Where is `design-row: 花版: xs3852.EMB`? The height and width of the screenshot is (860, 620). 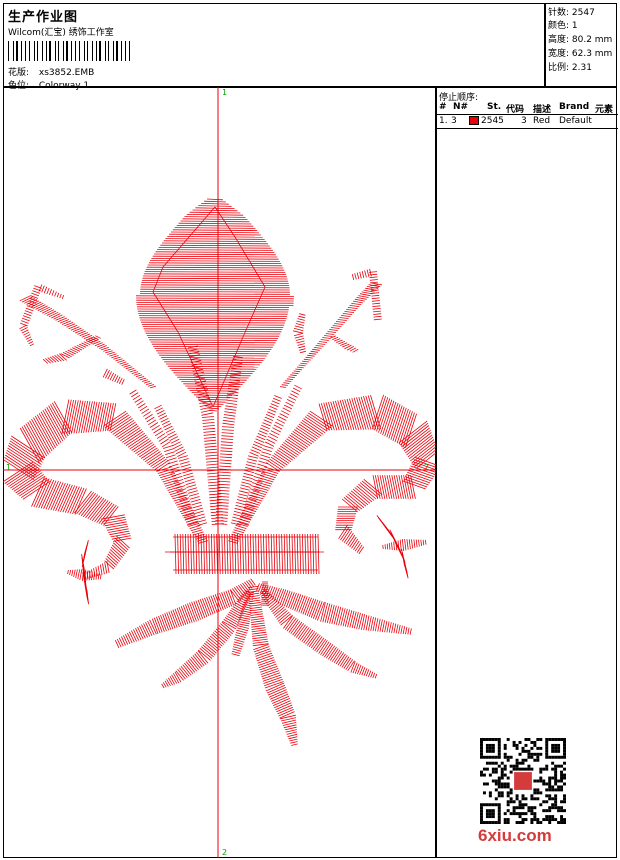
design-row: 花版: xs3852.EMB is located at coordinates (51, 71).